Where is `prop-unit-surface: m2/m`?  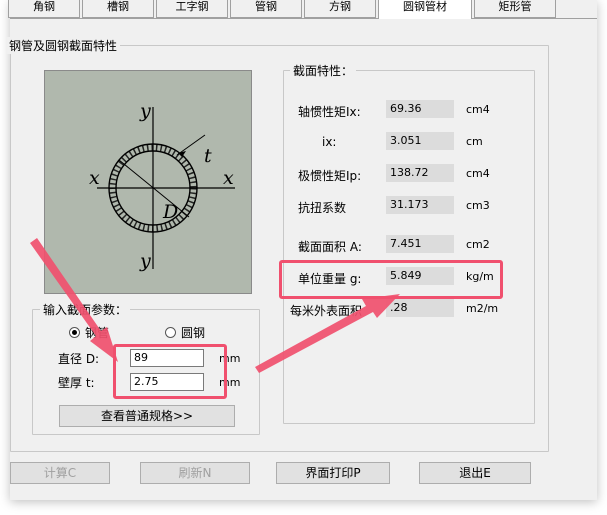
prop-unit-surface: m2/m is located at coordinates (482, 308).